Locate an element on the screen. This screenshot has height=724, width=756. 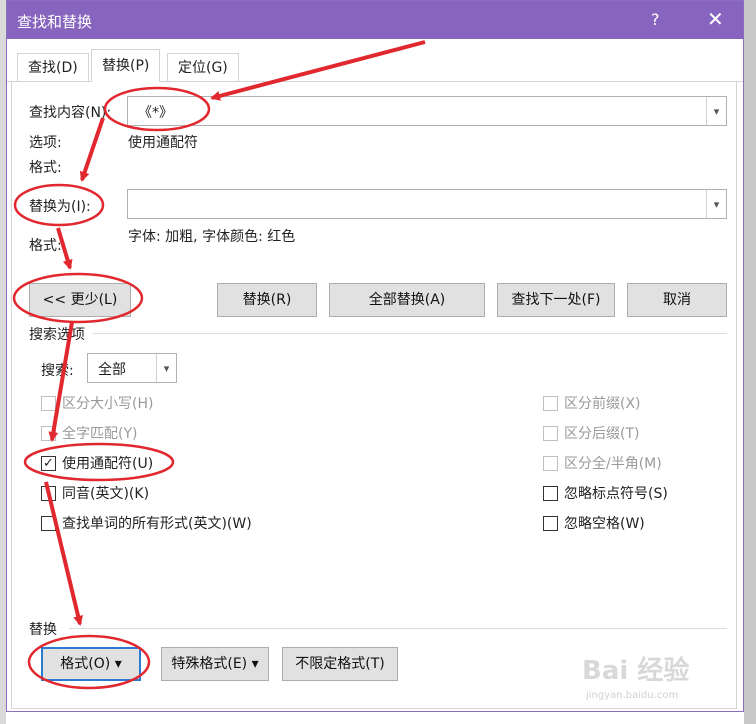
checkbox-label: 使用通配符(U) is located at coordinates (108, 464).